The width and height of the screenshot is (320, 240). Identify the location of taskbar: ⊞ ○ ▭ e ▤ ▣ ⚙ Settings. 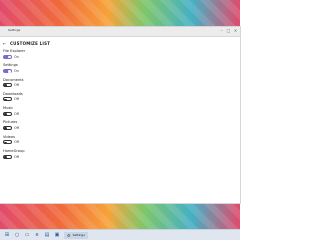
(120, 234).